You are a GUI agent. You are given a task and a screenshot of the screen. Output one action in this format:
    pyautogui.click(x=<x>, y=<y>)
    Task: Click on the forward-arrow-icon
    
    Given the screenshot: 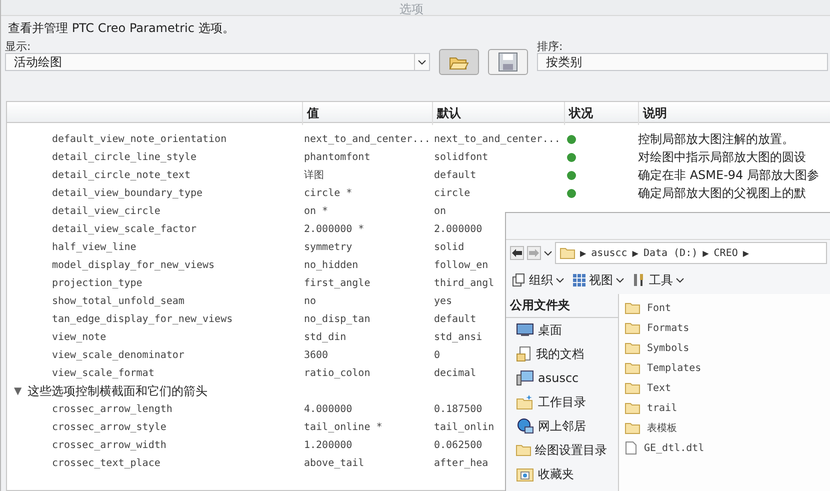 What is the action you would take?
    pyautogui.click(x=534, y=253)
    